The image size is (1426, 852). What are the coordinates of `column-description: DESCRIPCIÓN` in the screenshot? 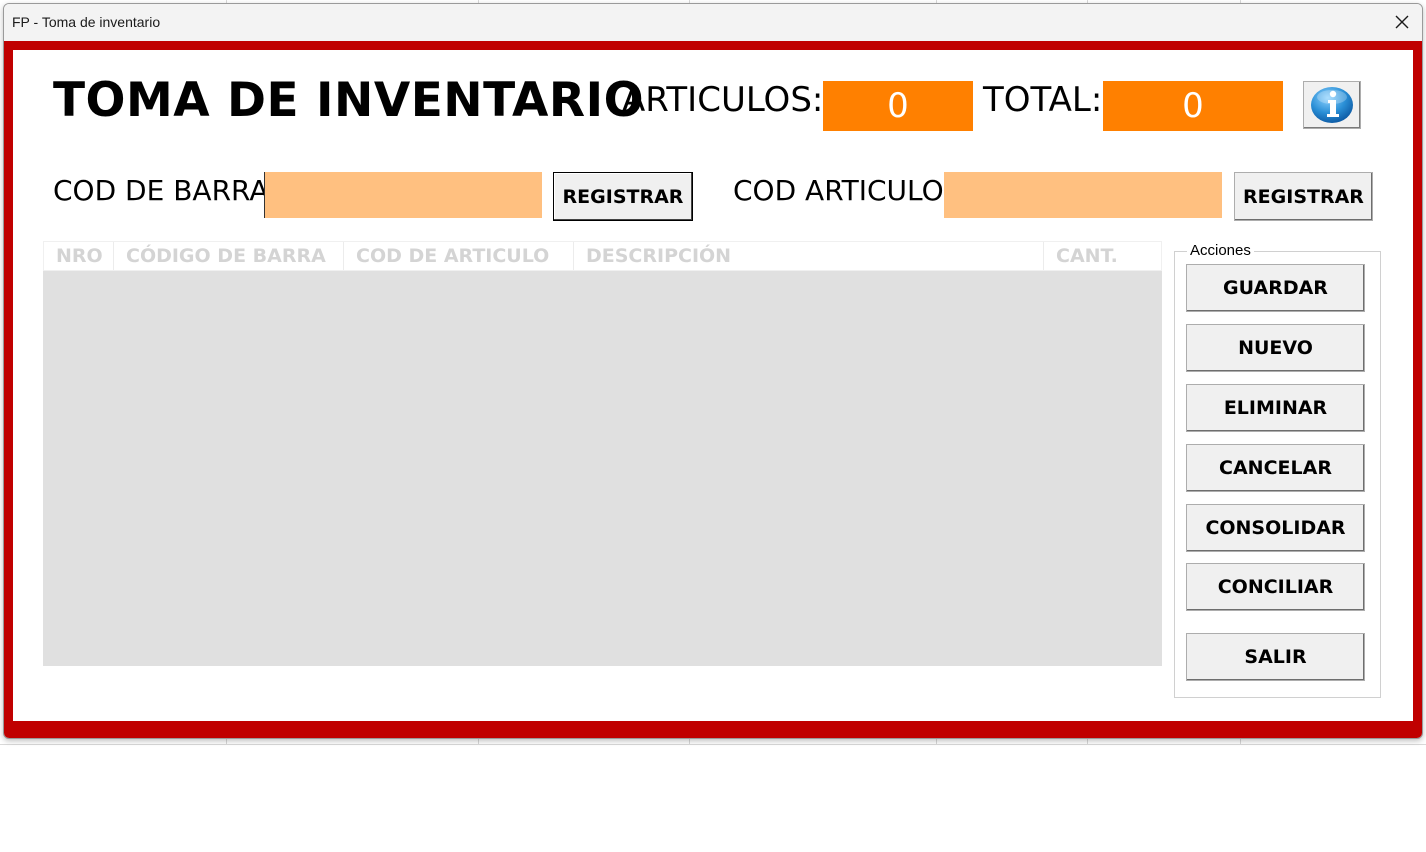 It's located at (809, 256).